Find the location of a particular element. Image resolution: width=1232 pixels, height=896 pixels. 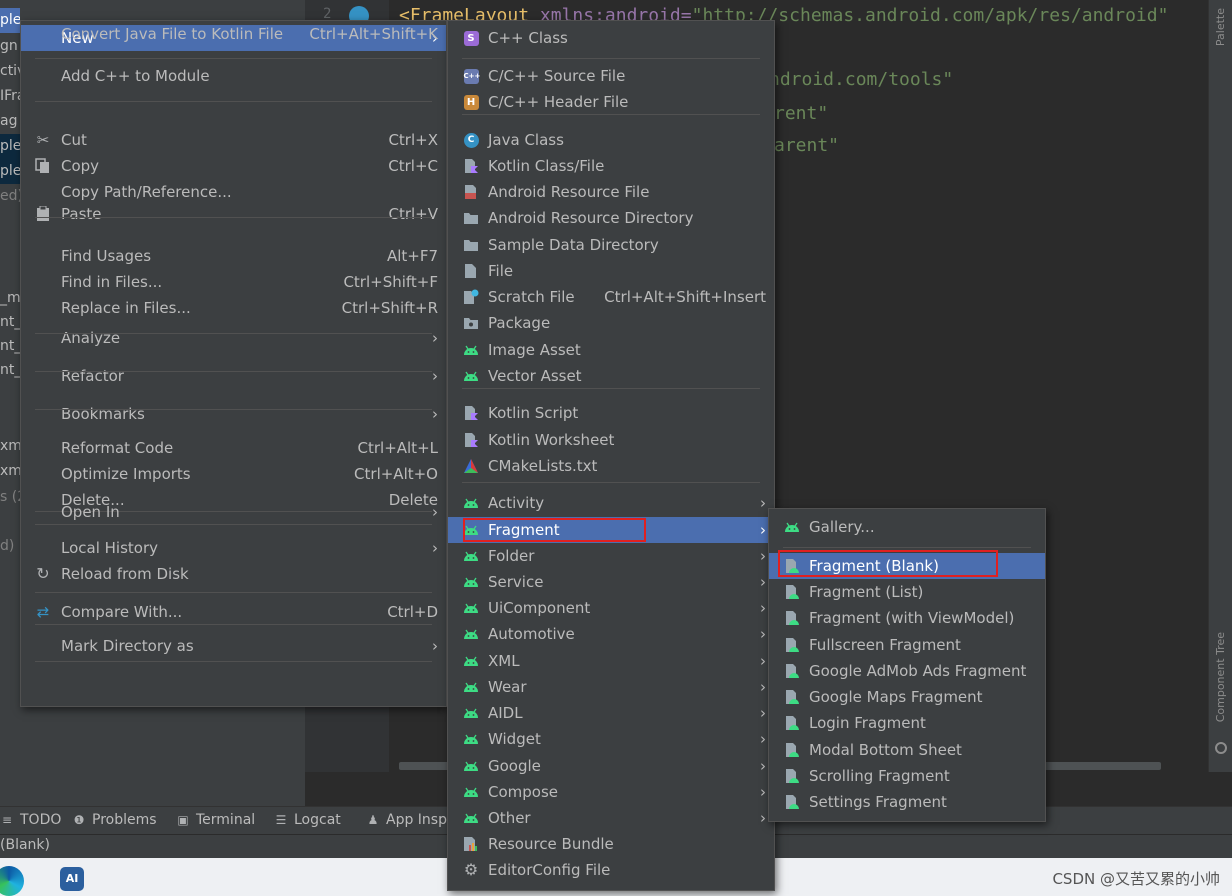

menu-item-find-usages: Find Usages Alt+F7 is located at coordinates (233, 256).